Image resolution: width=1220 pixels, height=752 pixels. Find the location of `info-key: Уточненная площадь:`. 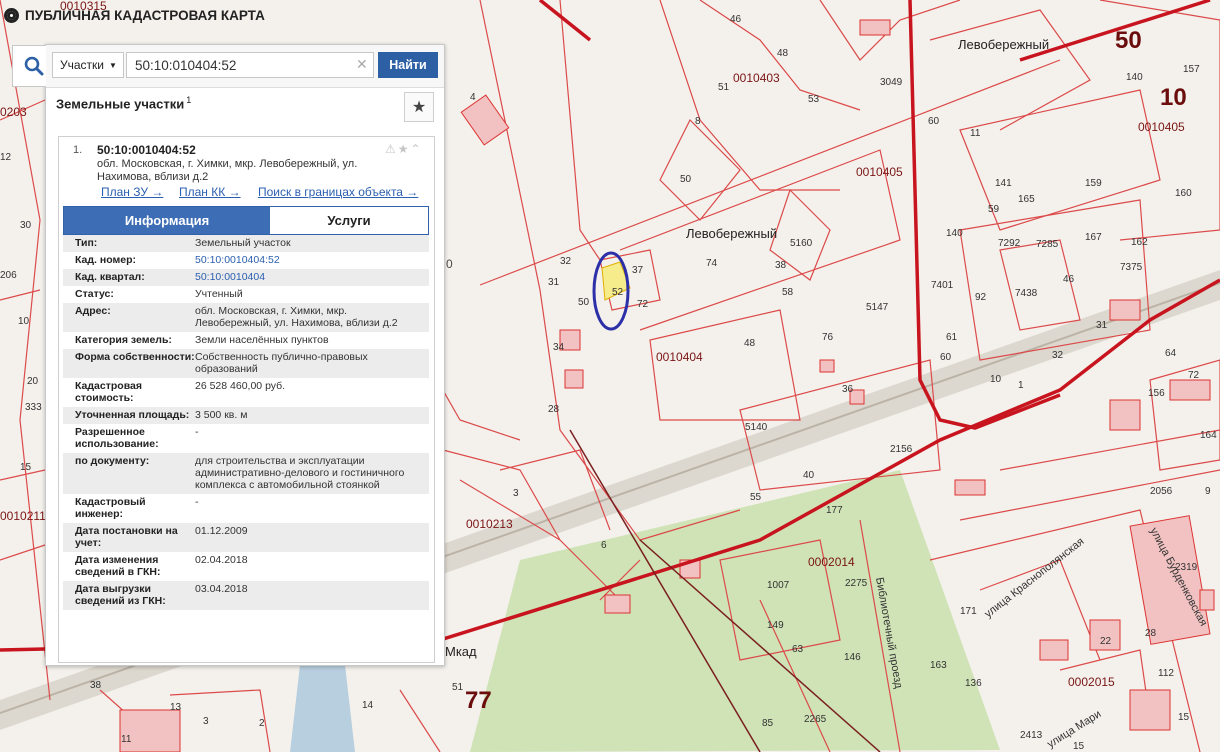

info-key: Уточненная площадь: is located at coordinates (132, 415).